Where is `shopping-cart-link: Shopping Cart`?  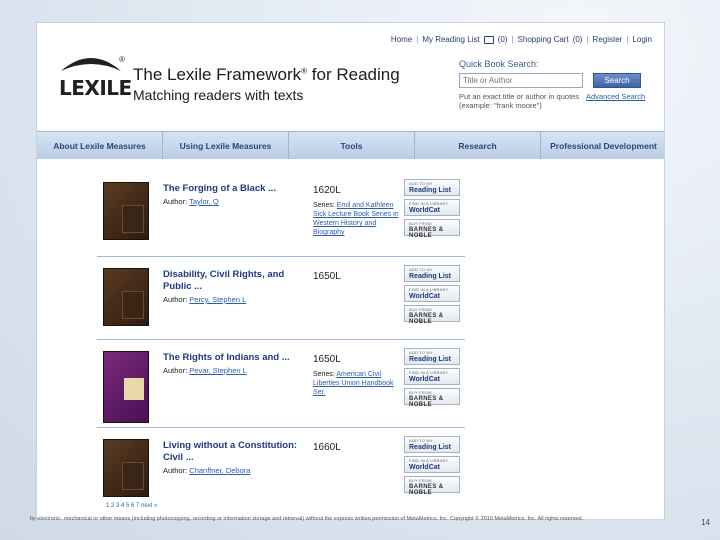 shopping-cart-link: Shopping Cart is located at coordinates (543, 39).